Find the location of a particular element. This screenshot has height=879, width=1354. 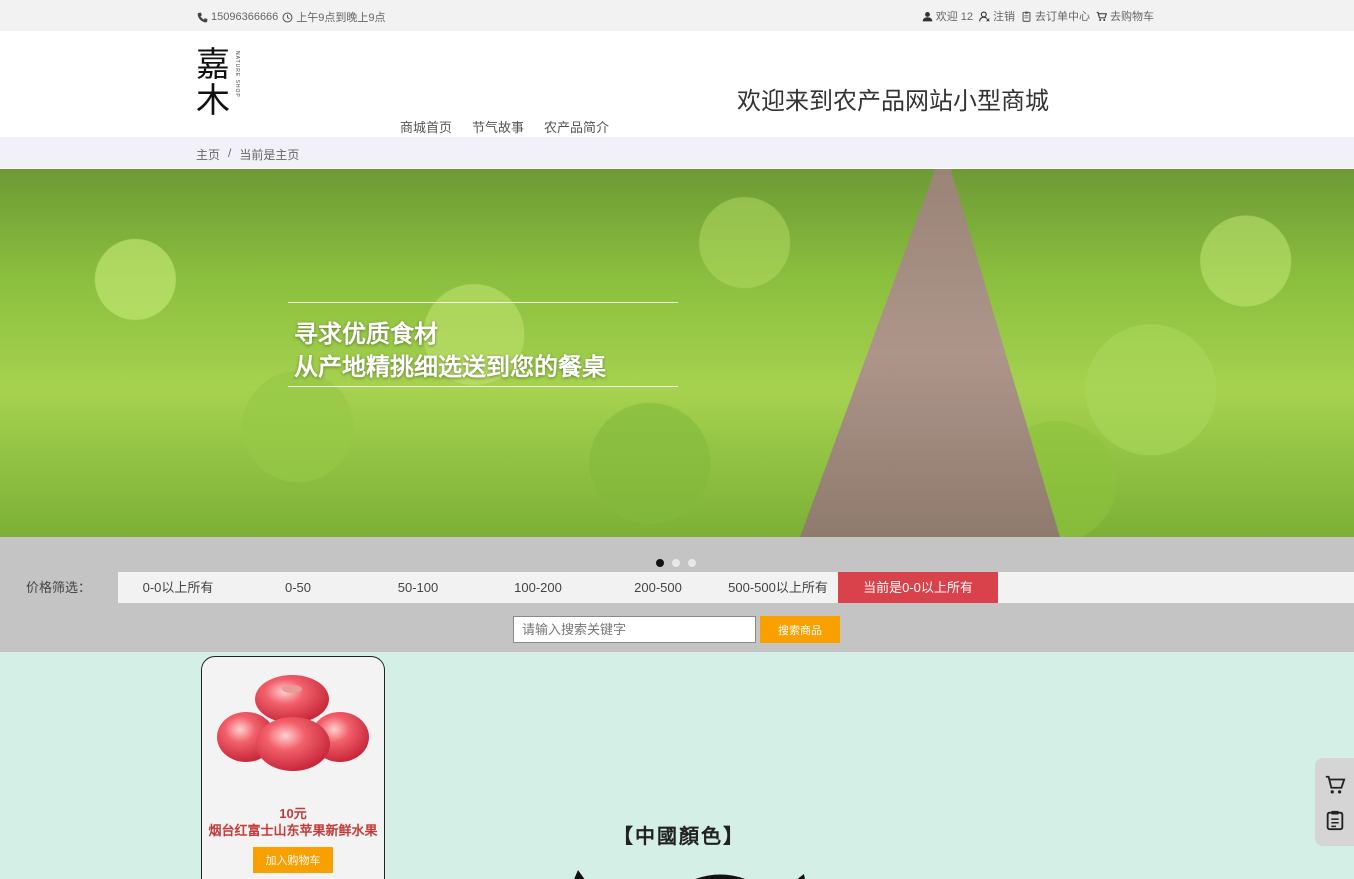

banner-line-2: 从产地精挑细选送到您的餐桌 is located at coordinates (450, 367).